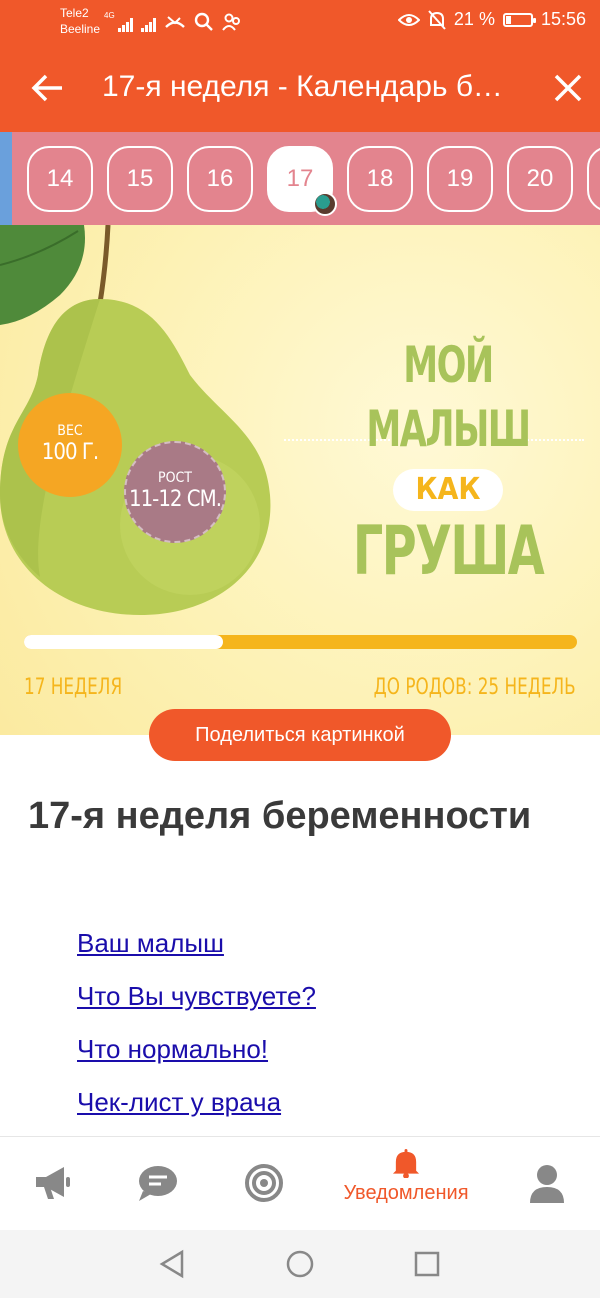 The height and width of the screenshot is (1298, 600). Describe the element at coordinates (280, 816) in the screenshot. I see `article-title: 17-я неделя беременности` at that location.